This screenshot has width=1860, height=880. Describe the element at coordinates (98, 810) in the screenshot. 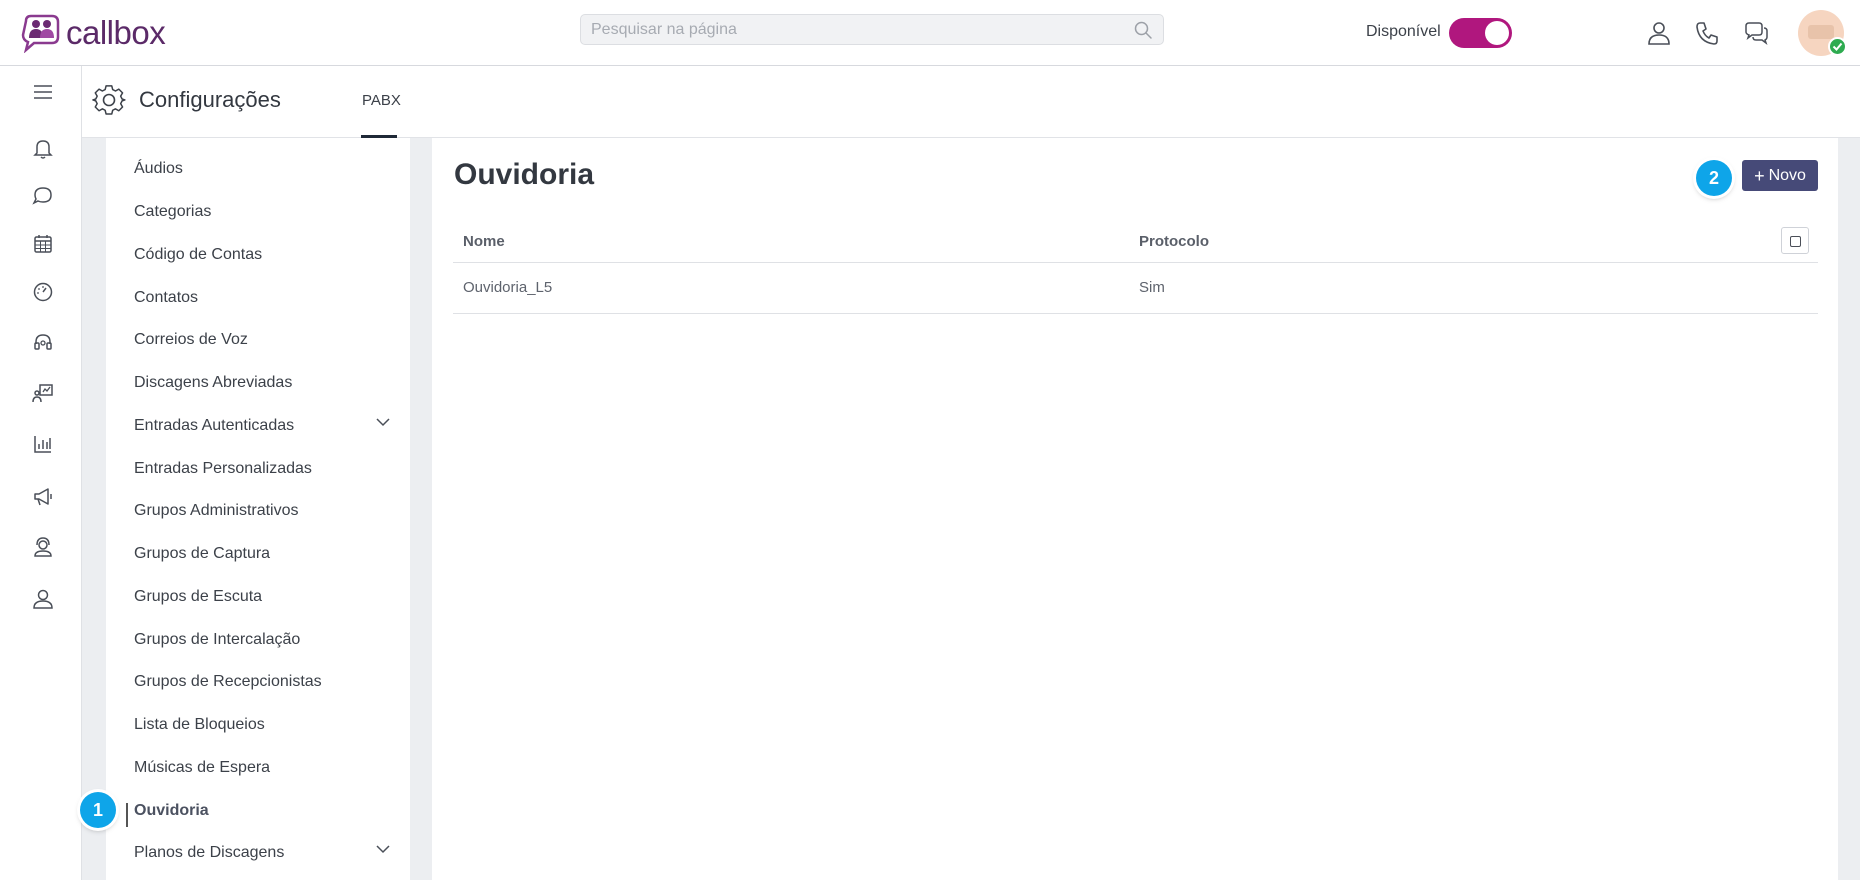

I see `step-badge-1: 1` at that location.